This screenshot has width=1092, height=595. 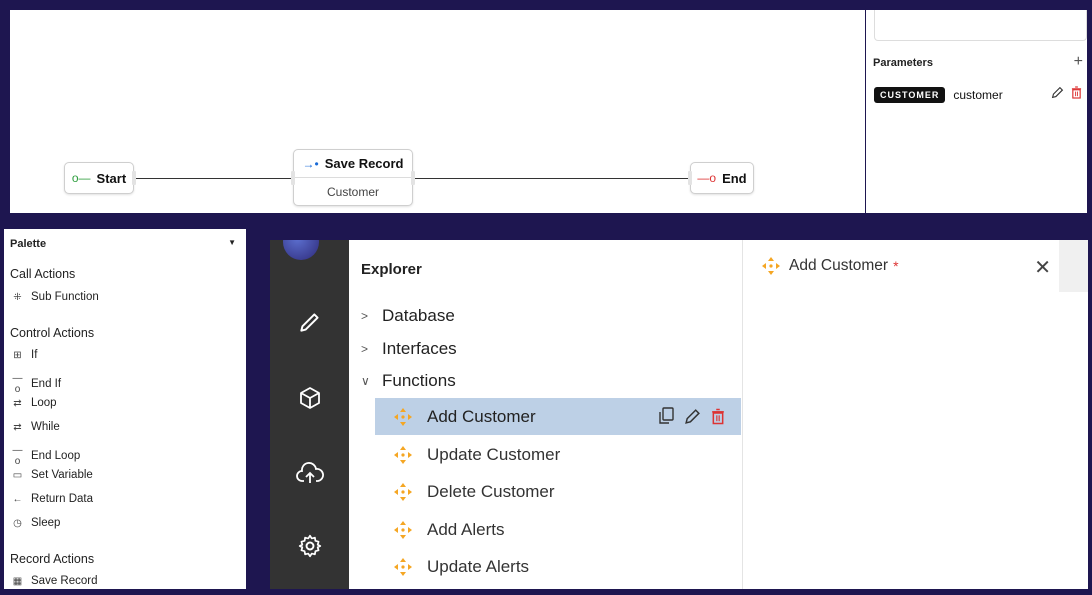 What do you see at coordinates (62, 499) in the screenshot?
I see `palette-item-label: Return Data` at bounding box center [62, 499].